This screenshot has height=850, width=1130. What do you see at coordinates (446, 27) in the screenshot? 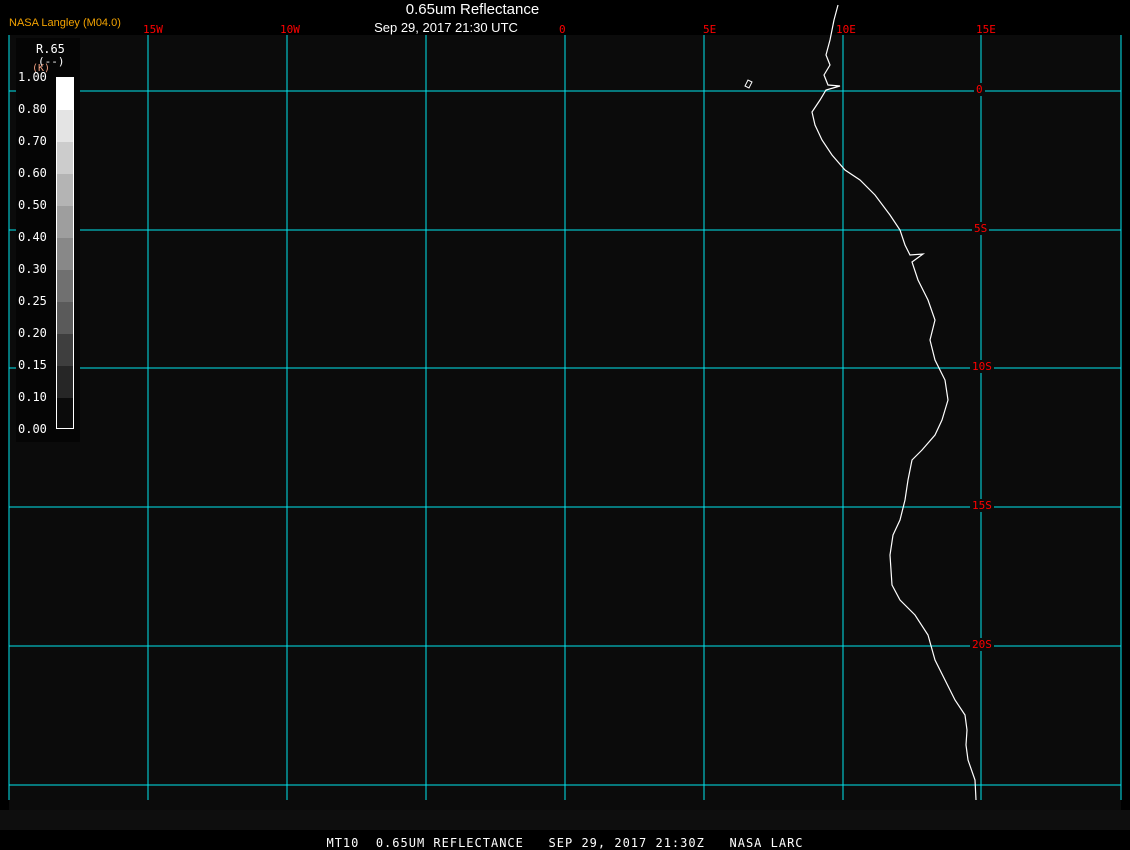
I see `map-subtitle: Sep 29, 2017 21:30 UTC` at bounding box center [446, 27].